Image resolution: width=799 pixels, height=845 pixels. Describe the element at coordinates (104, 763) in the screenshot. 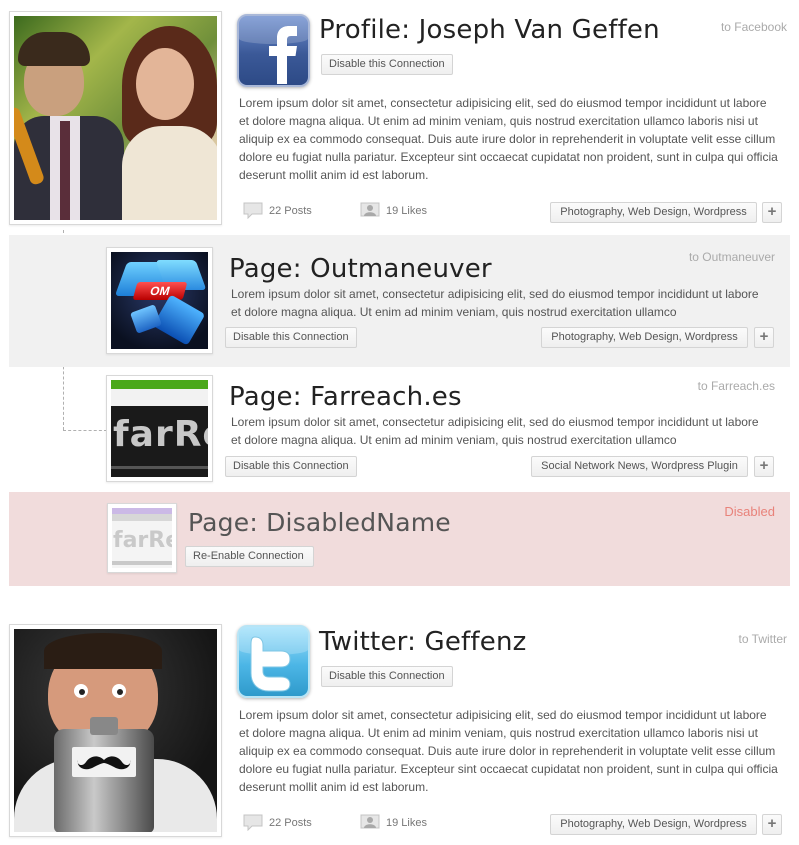

I see `mustache-icon` at that location.